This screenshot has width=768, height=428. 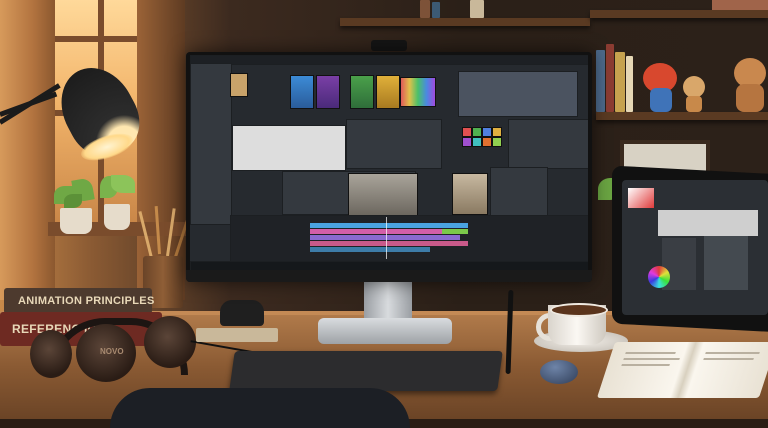 I want to click on clay-tool, so click(x=242, y=313).